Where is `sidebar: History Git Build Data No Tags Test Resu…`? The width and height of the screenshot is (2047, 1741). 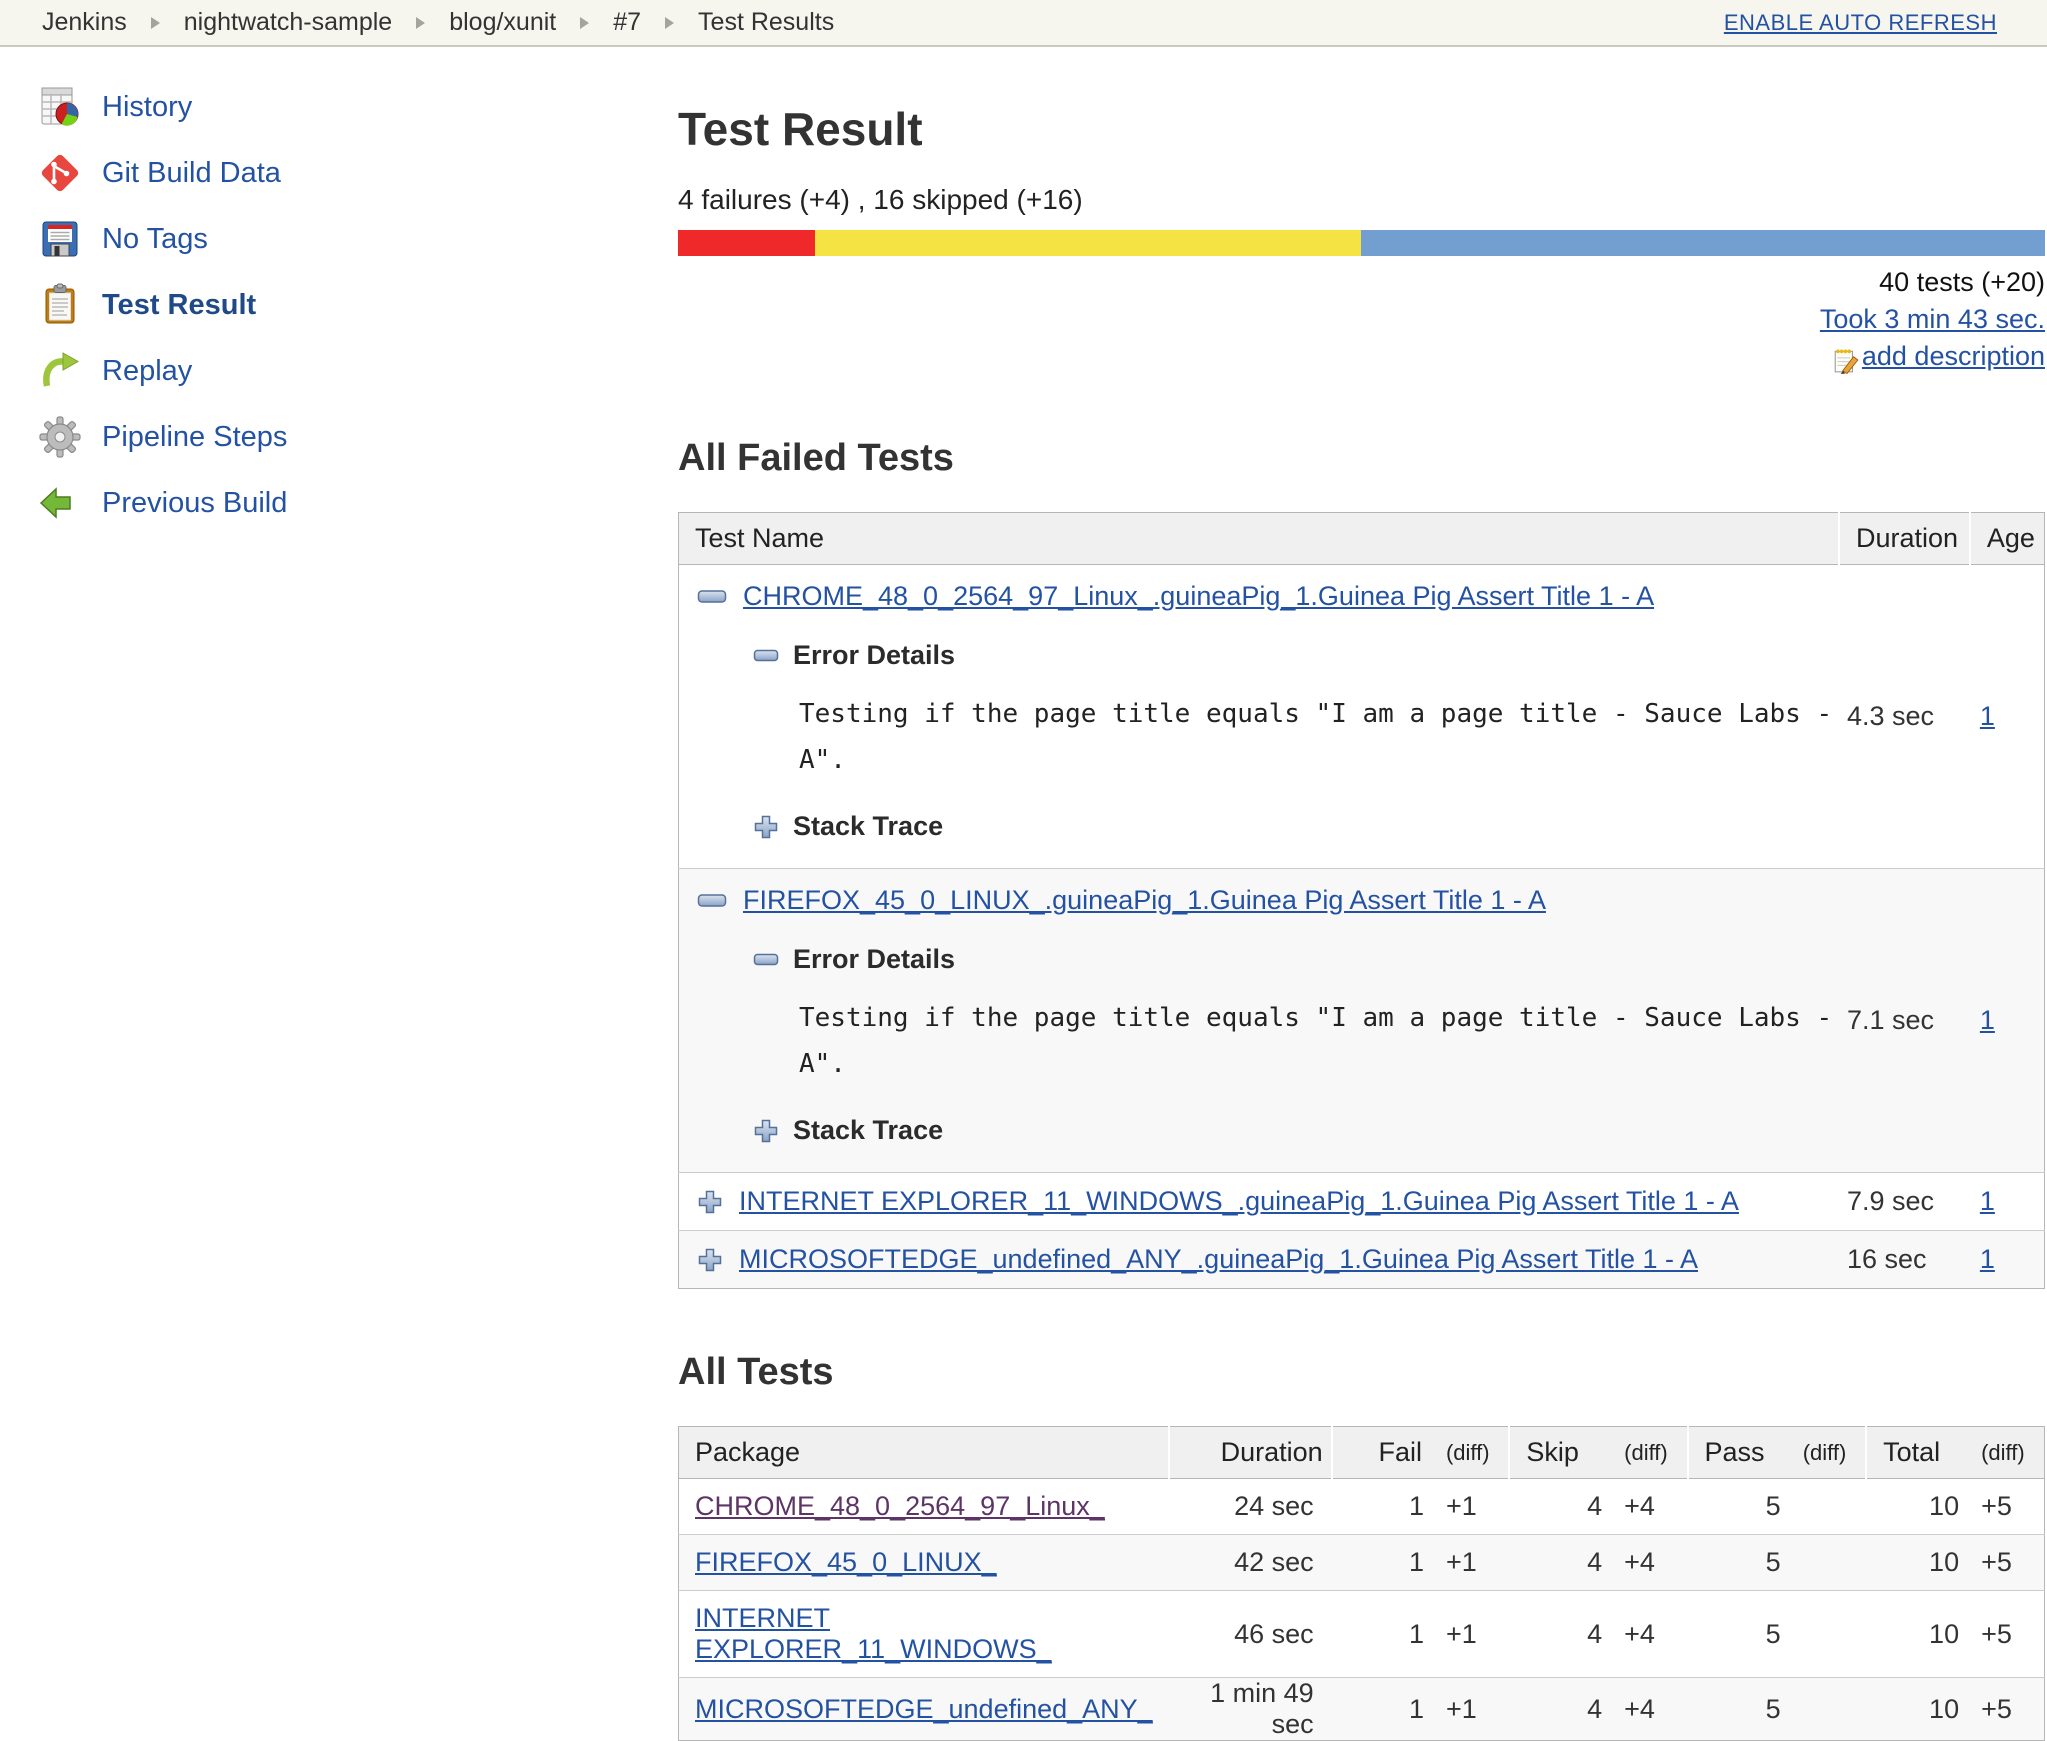 sidebar: History Git Build Data No Tags Test Resu… is located at coordinates (338, 316).